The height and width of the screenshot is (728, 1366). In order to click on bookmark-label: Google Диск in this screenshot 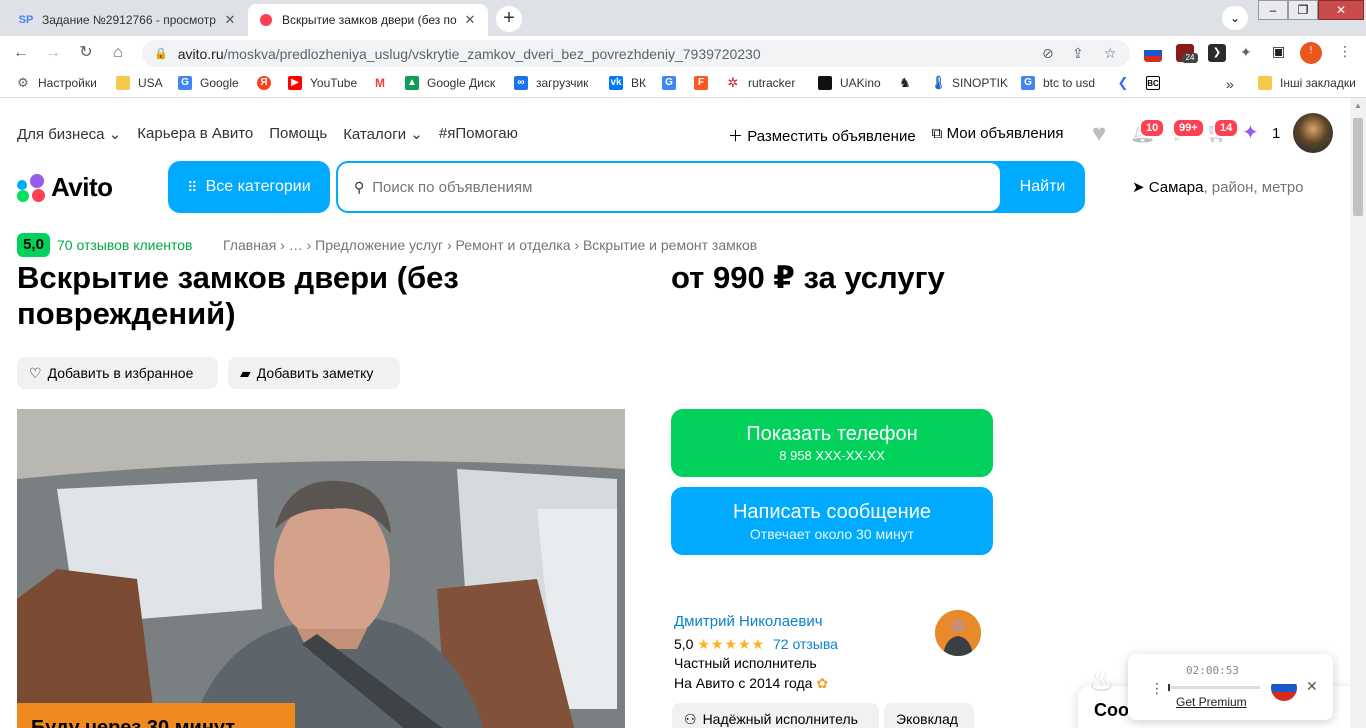, I will do `click(461, 83)`.